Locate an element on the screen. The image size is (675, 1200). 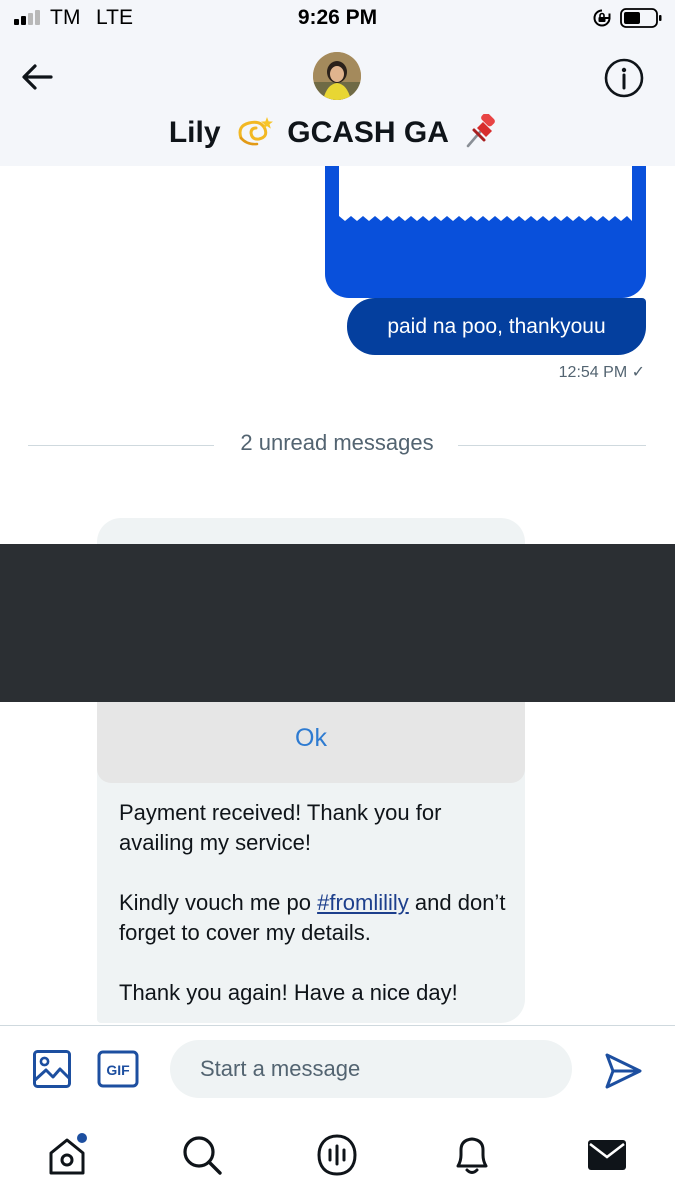
receipt-image is located at coordinates (485, 193).